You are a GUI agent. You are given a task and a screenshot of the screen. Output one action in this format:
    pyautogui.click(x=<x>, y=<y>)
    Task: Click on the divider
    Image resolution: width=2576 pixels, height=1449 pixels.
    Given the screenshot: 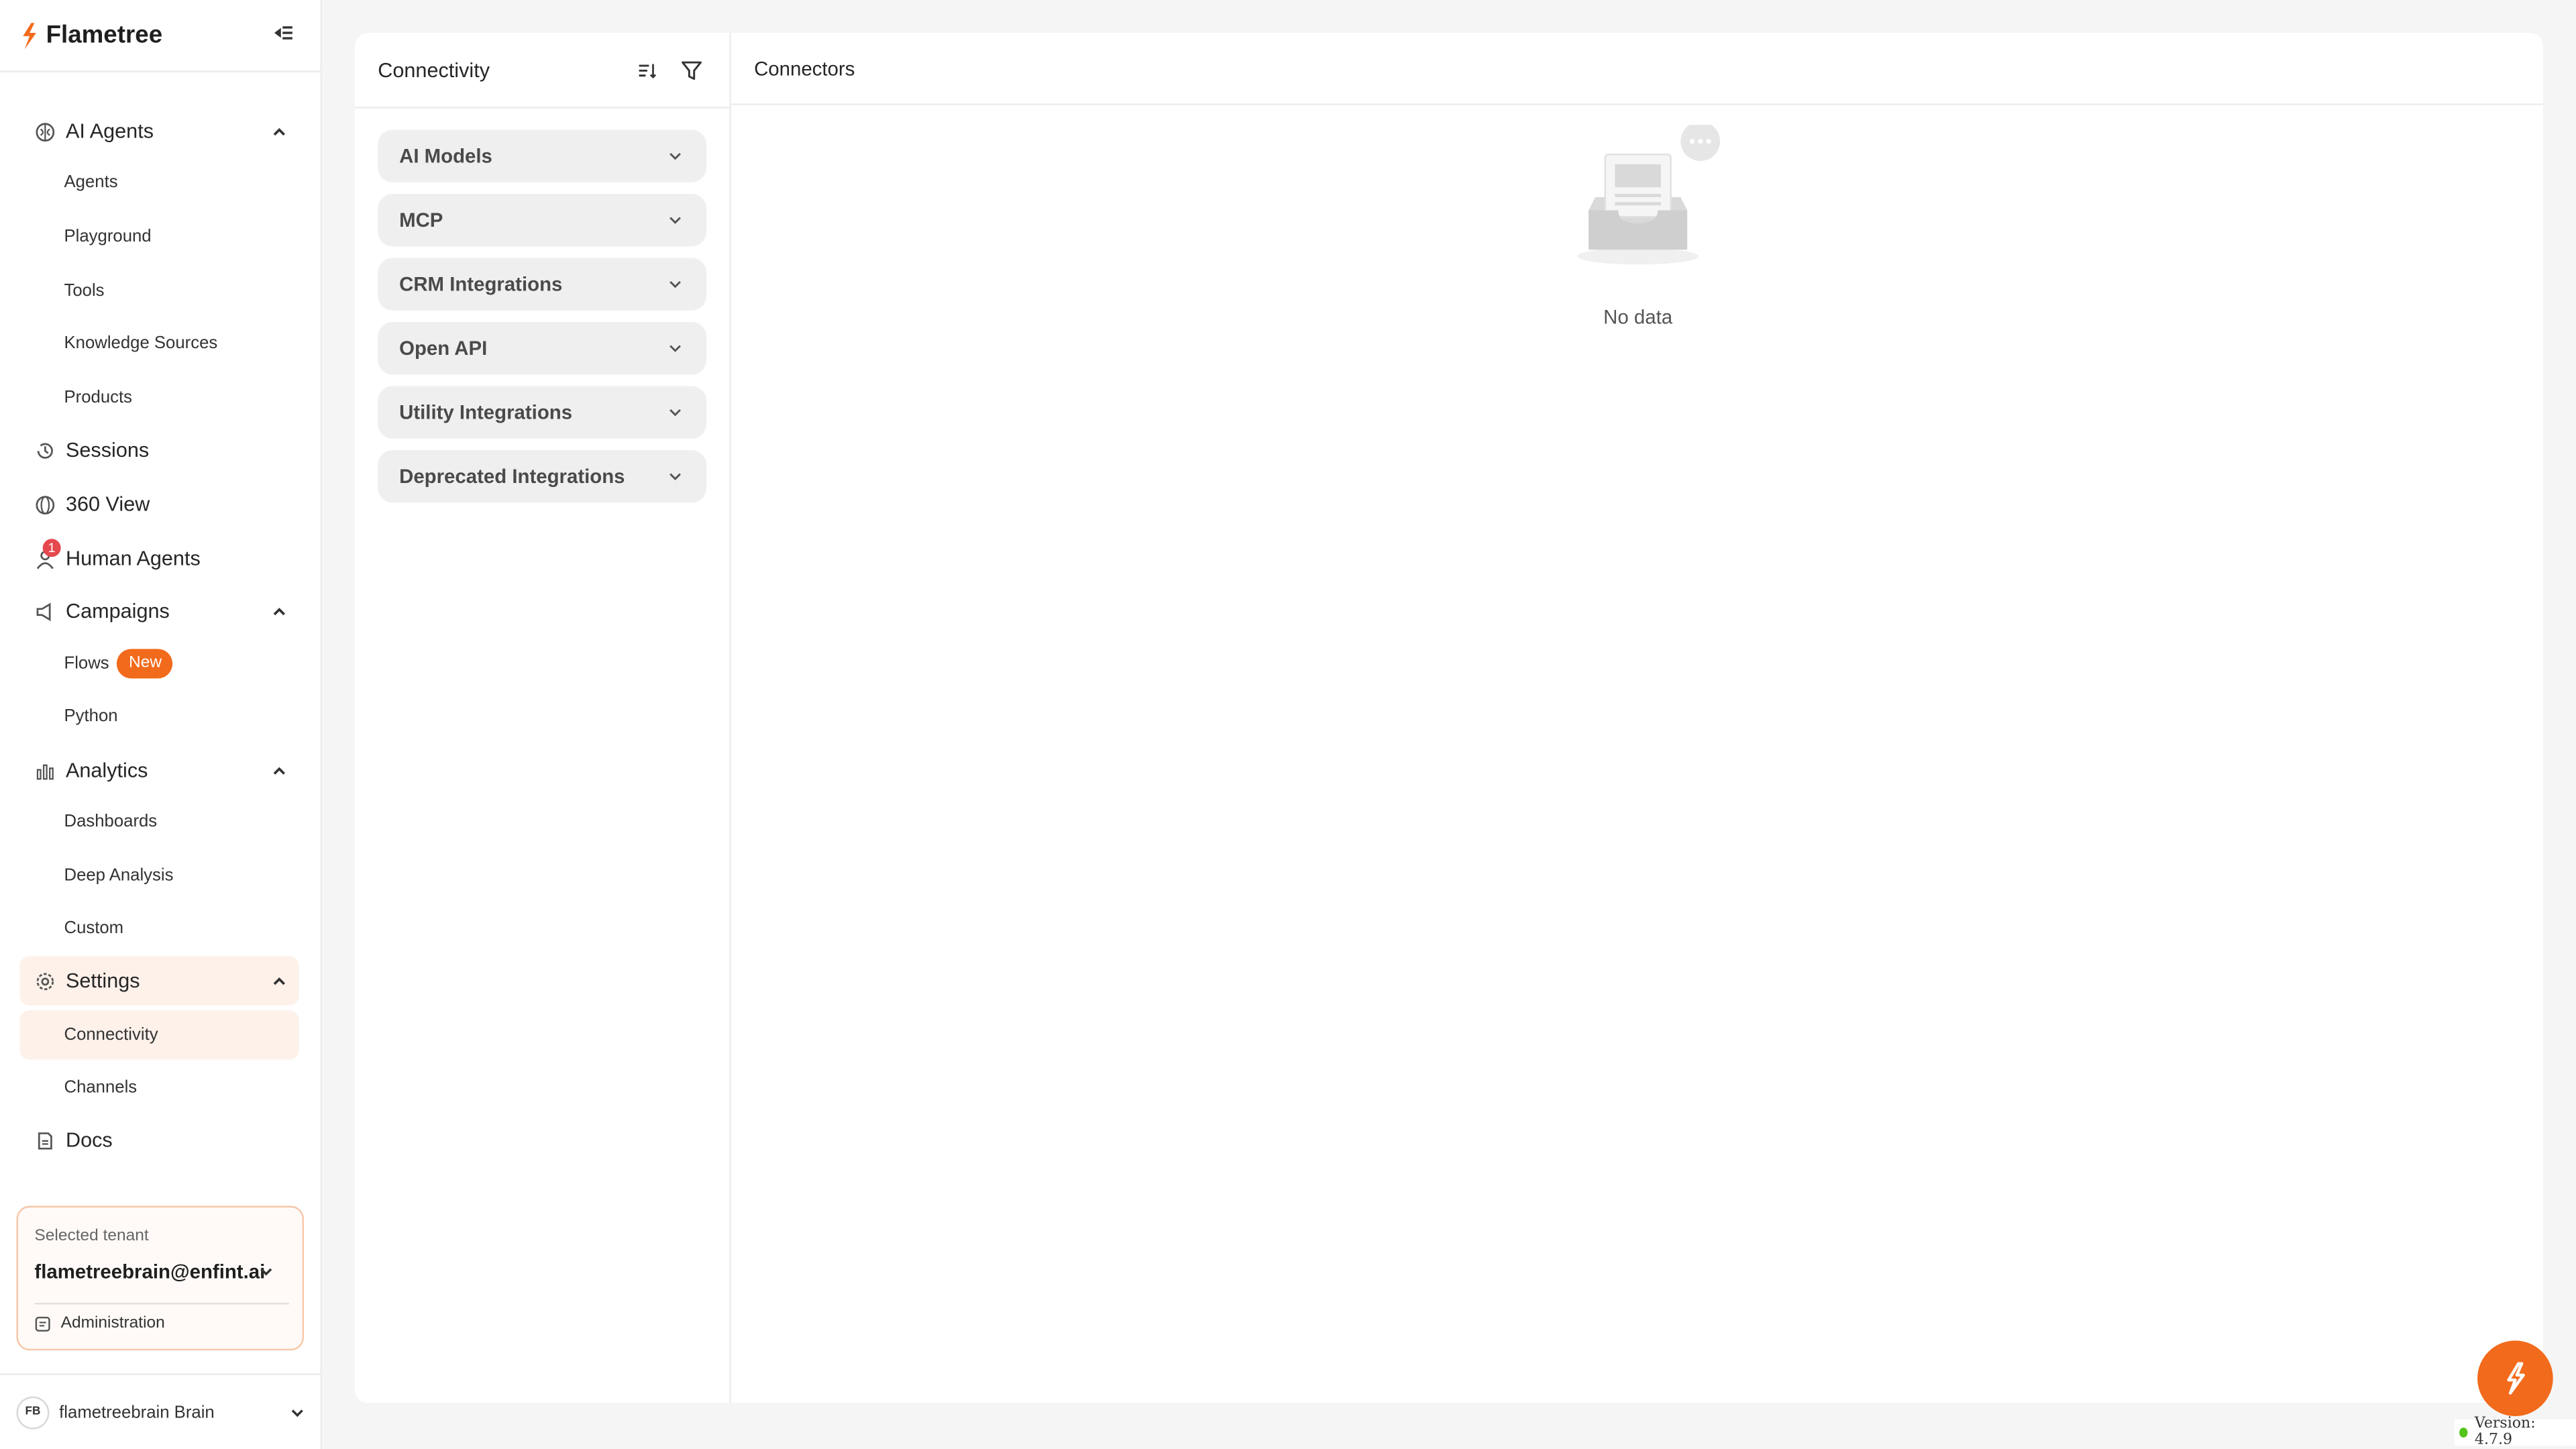 What is the action you would take?
    pyautogui.click(x=162, y=1304)
    